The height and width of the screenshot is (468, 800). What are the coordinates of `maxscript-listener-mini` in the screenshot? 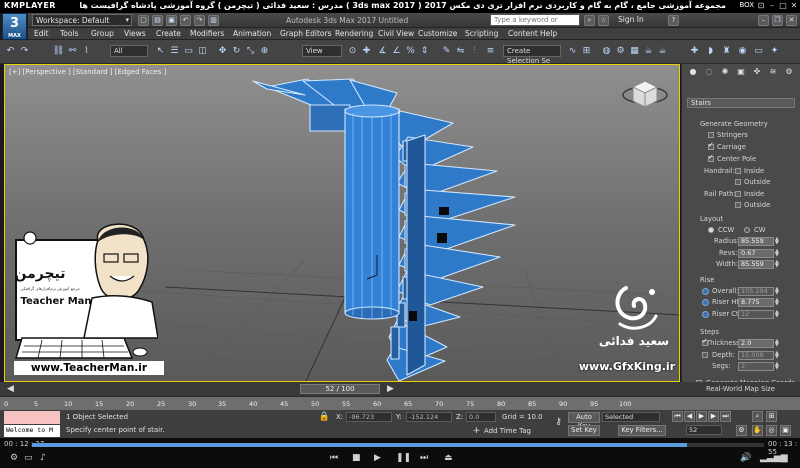 It's located at (32, 417).